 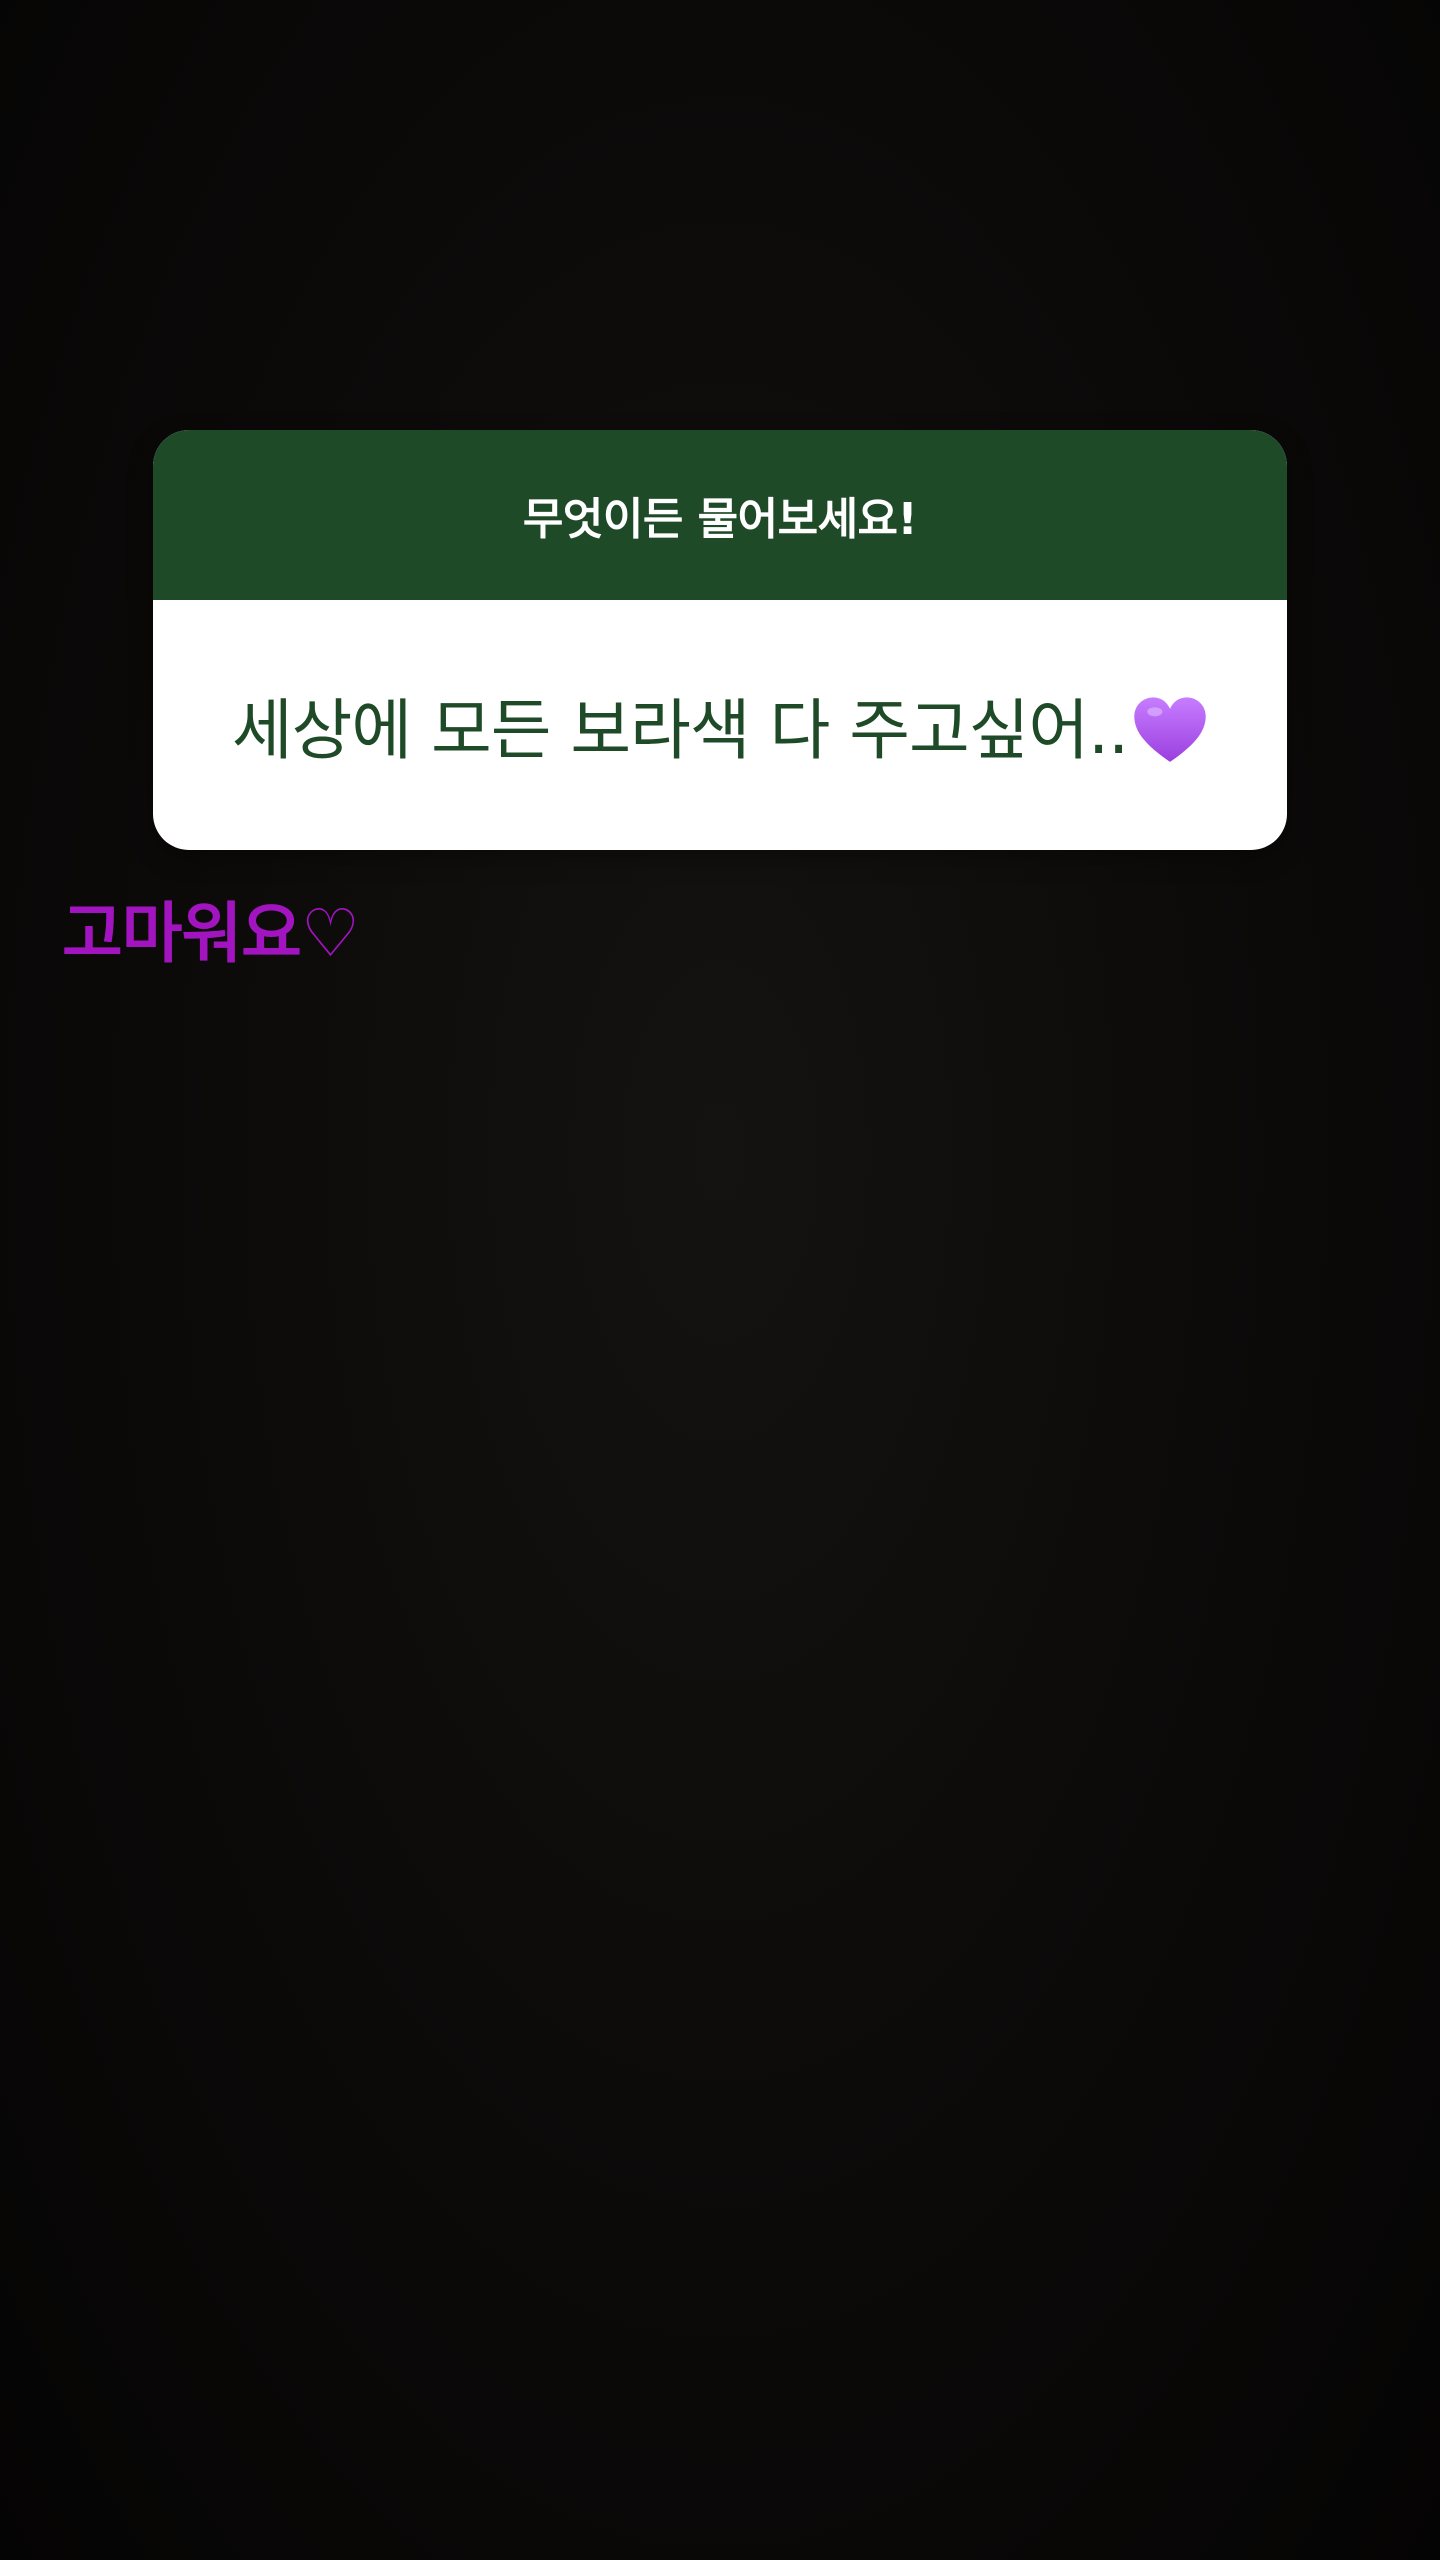 I want to click on question-title: 무엇이든 물어보세요!, so click(x=720, y=519).